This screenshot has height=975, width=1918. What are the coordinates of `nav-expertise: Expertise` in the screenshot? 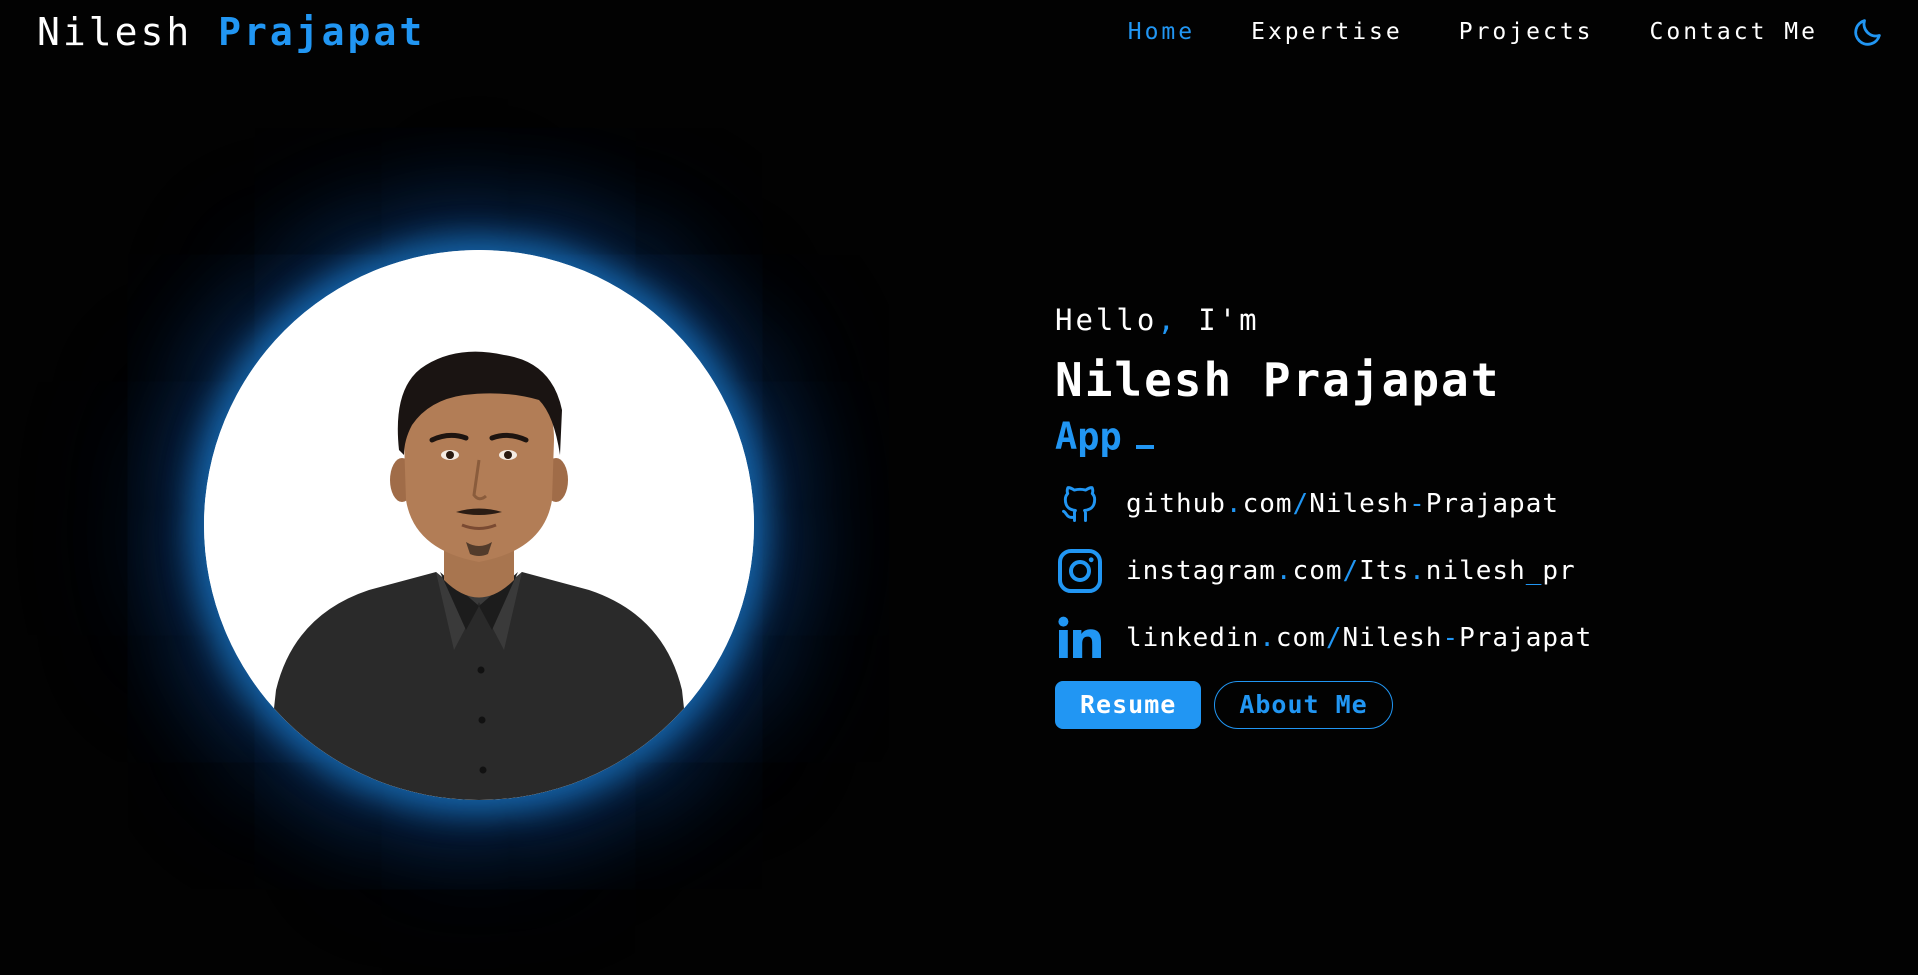 It's located at (1327, 32).